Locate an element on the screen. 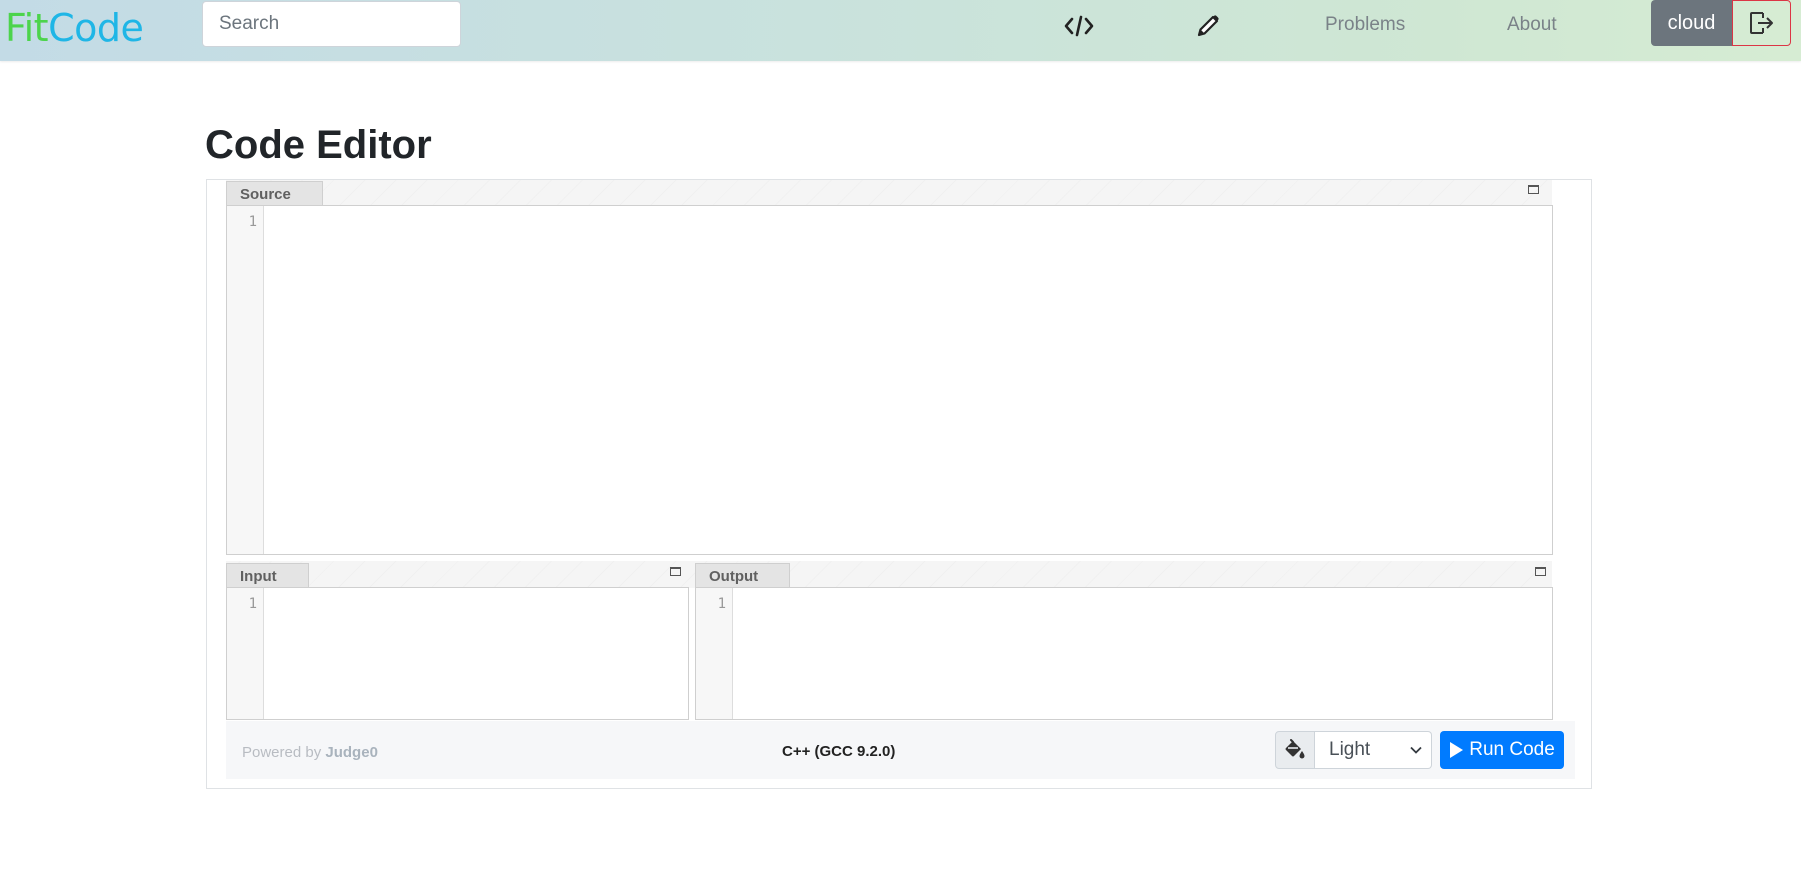 The image size is (1801, 882). search-input is located at coordinates (331, 24).